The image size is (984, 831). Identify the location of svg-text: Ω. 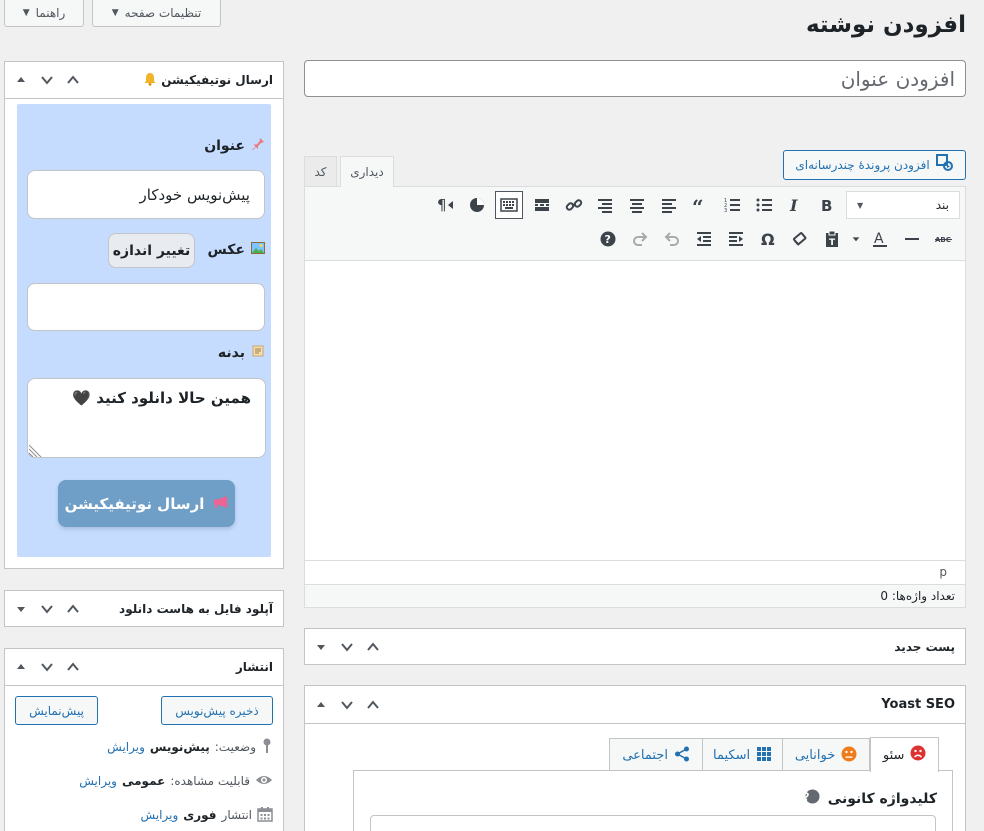
(768, 239).